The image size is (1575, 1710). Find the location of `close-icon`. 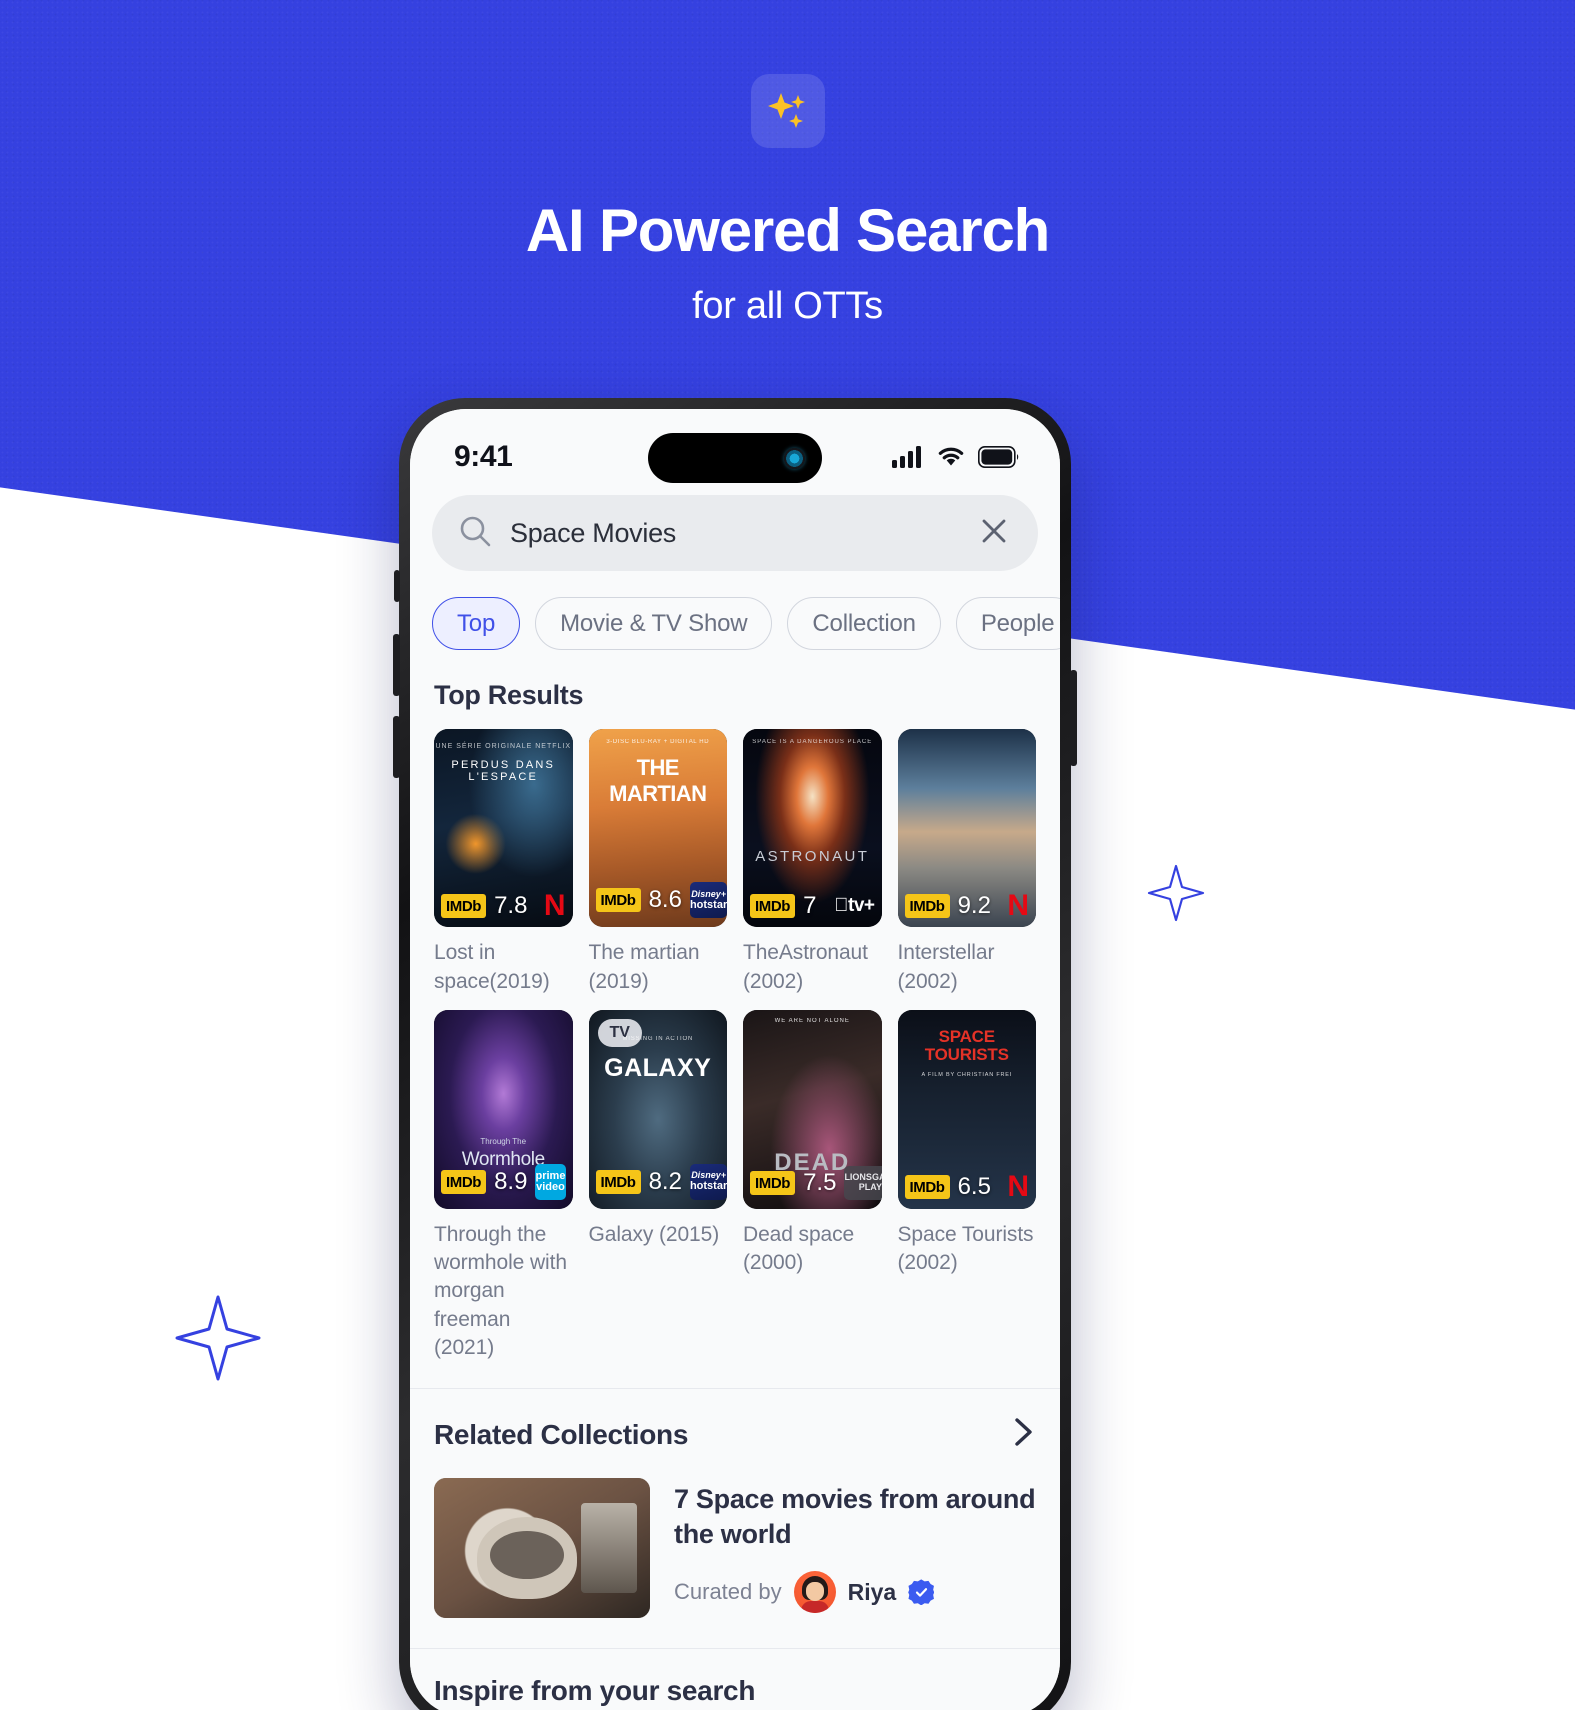

close-icon is located at coordinates (994, 533).